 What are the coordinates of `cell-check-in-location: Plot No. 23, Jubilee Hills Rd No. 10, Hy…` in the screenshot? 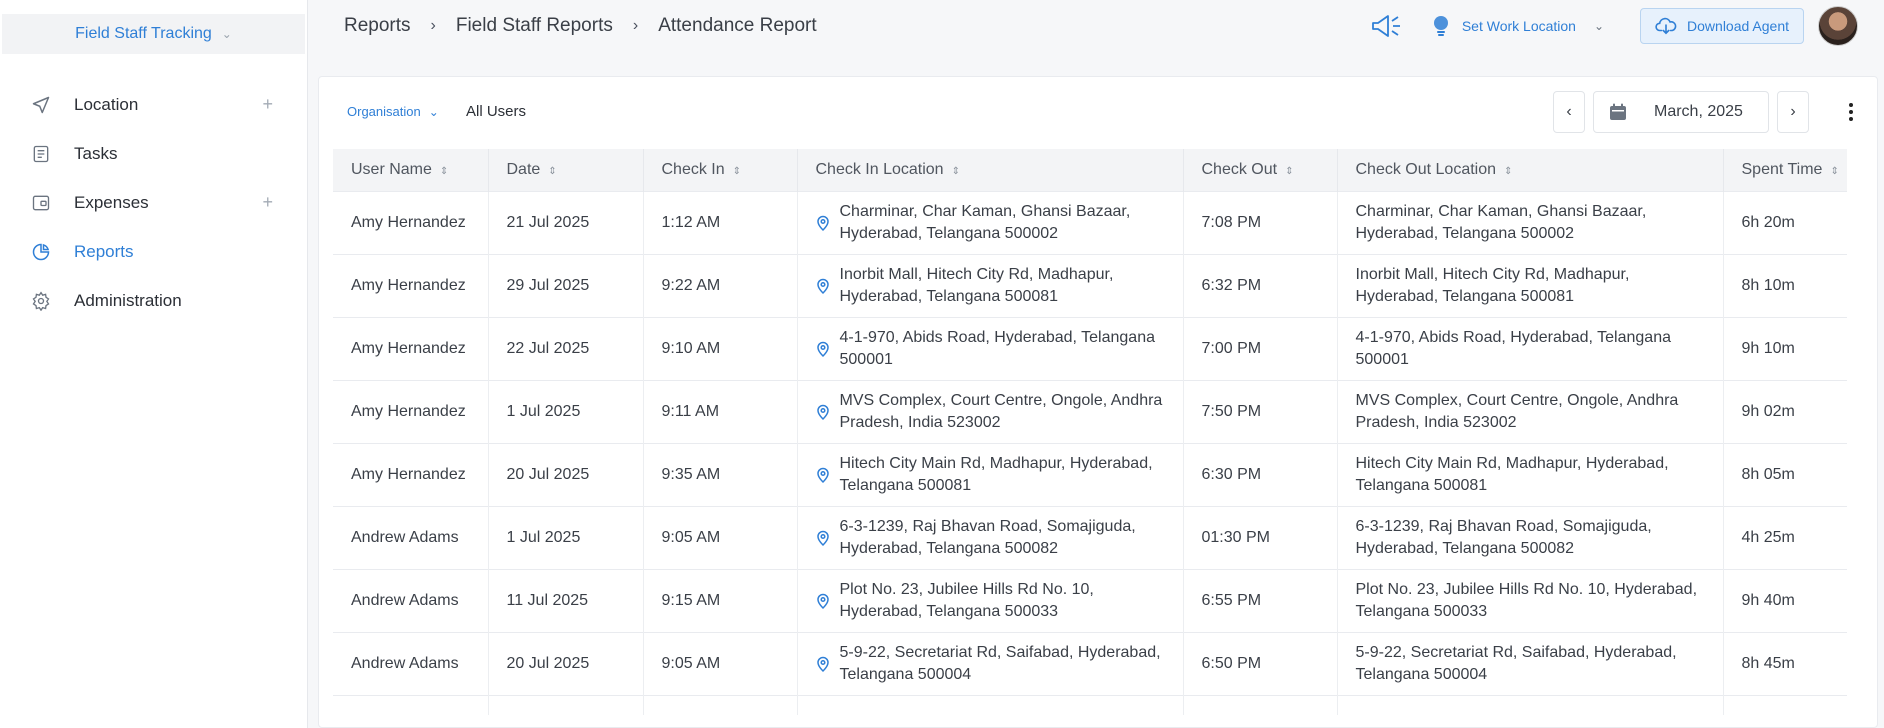 It's located at (990, 601).